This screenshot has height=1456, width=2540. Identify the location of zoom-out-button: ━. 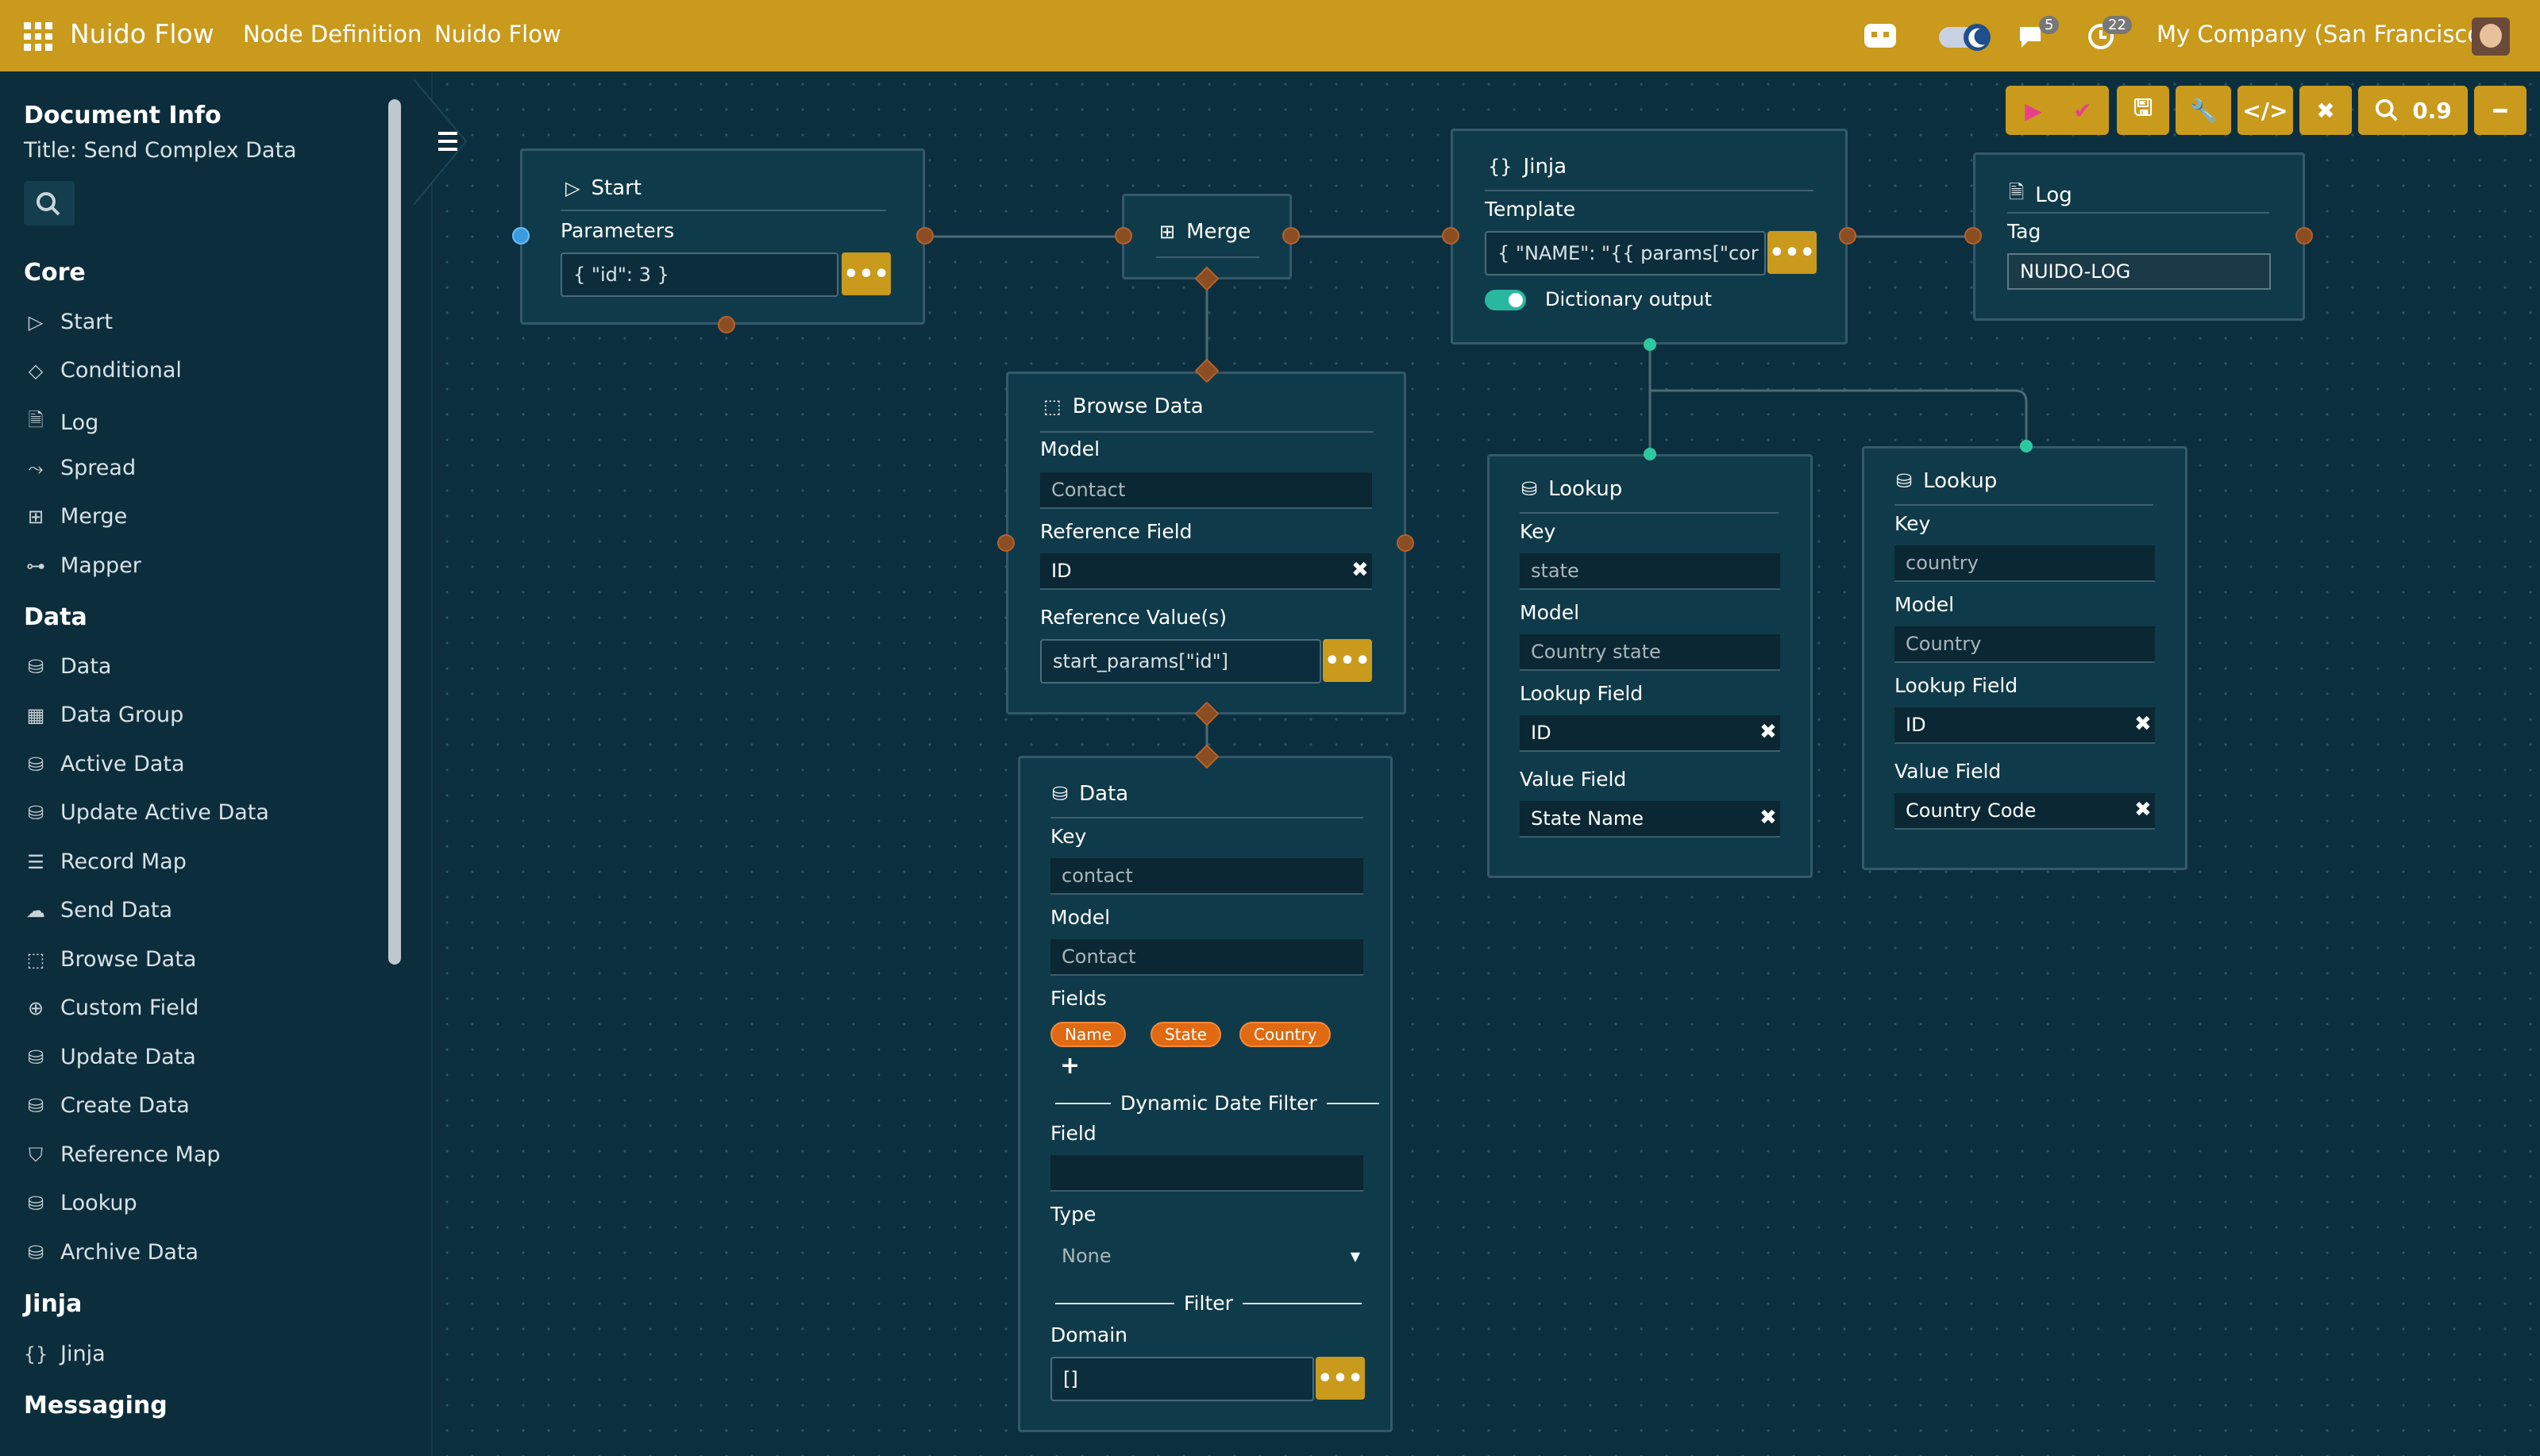
(2500, 110).